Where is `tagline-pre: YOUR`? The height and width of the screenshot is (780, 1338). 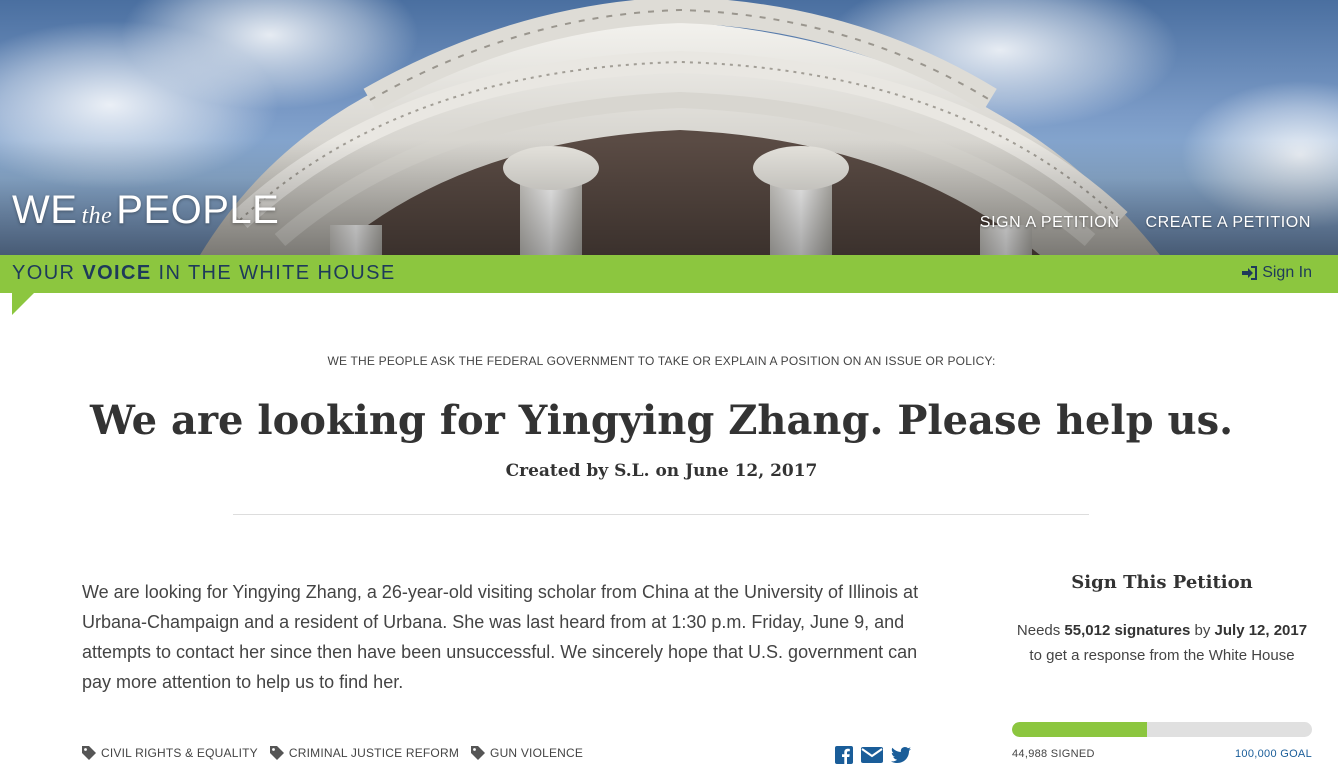 tagline-pre: YOUR is located at coordinates (47, 273).